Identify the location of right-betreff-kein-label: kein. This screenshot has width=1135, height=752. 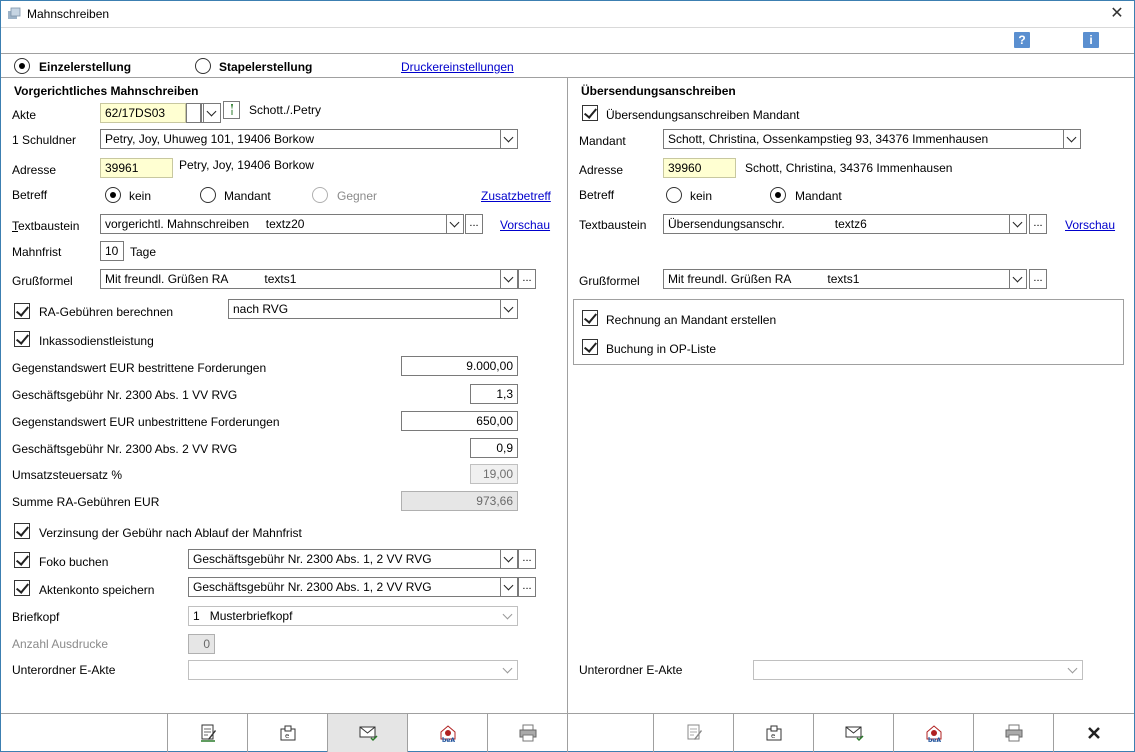
(701, 196).